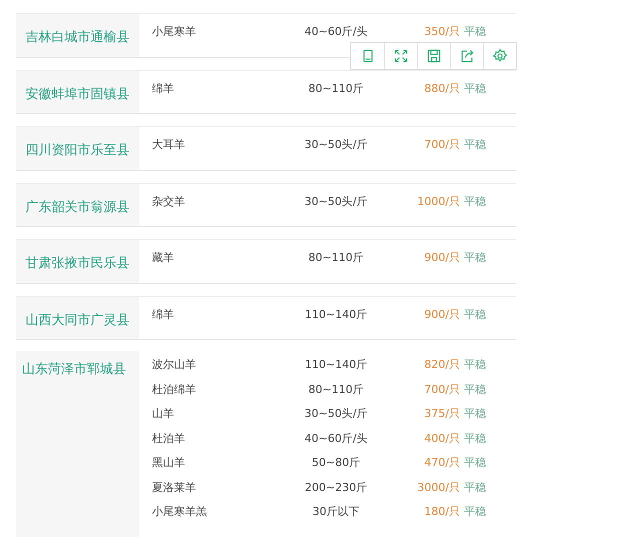 The width and height of the screenshot is (619, 556). What do you see at coordinates (336, 511) in the screenshot?
I see `weight-spec: 30斤以下` at bounding box center [336, 511].